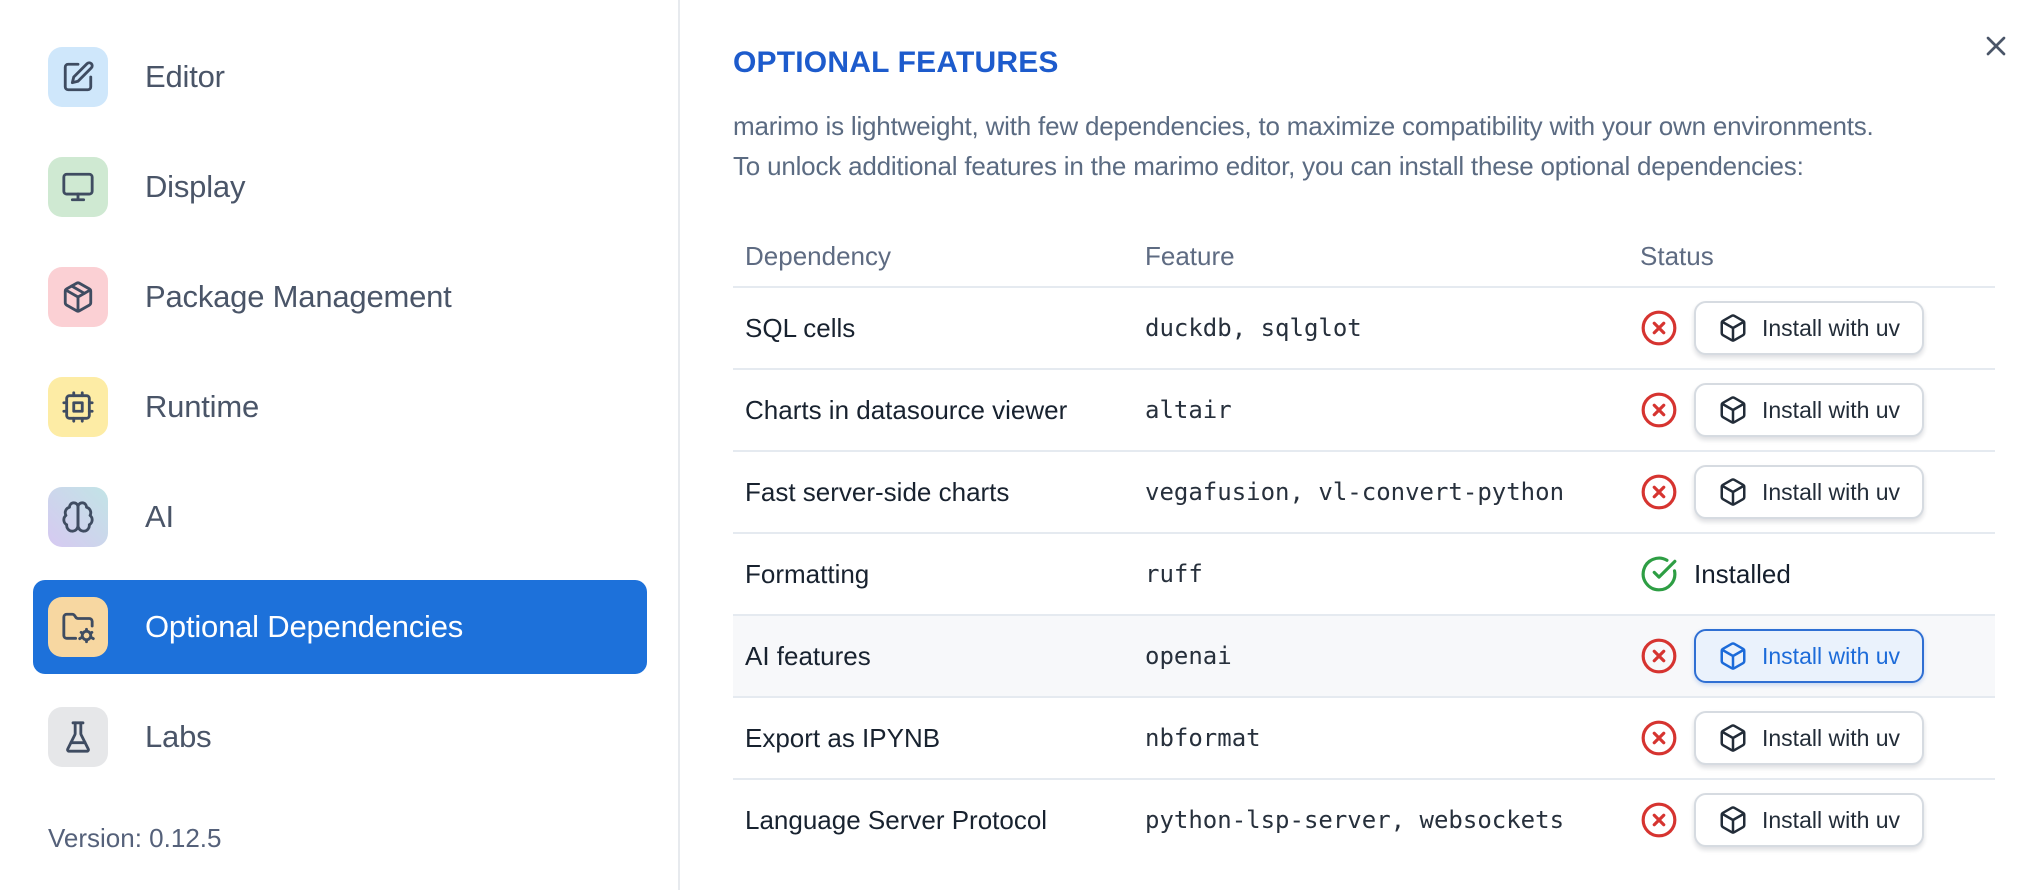  I want to click on close-icon, so click(1996, 46).